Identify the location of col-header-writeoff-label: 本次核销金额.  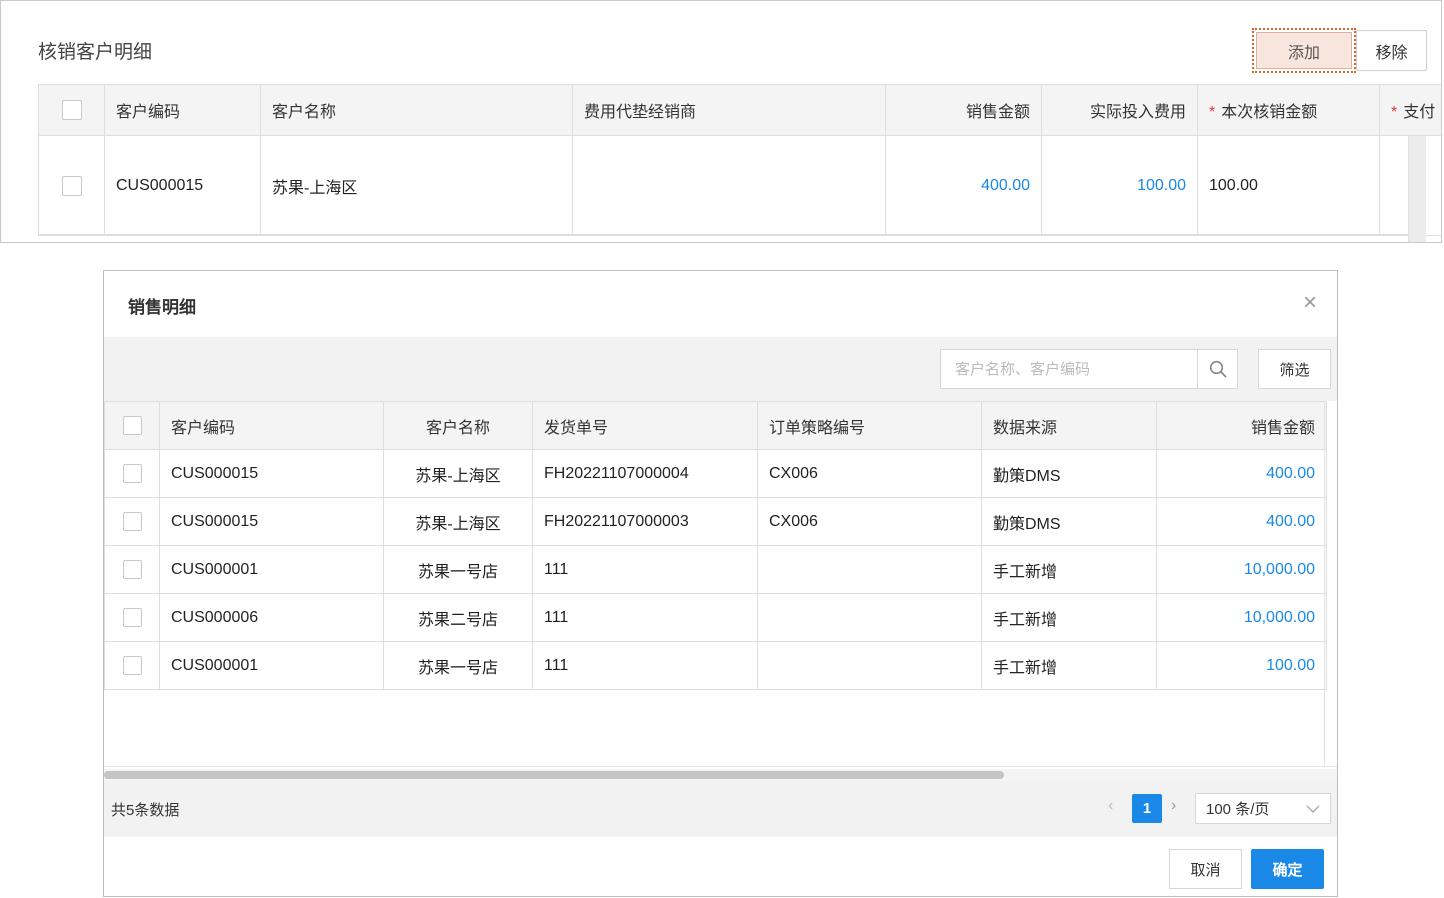
(1269, 112).